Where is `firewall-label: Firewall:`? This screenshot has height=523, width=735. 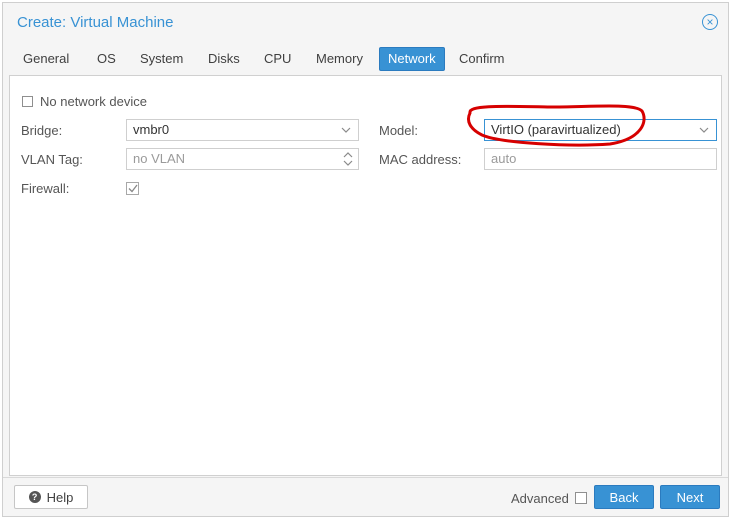
firewall-label: Firewall: is located at coordinates (45, 188).